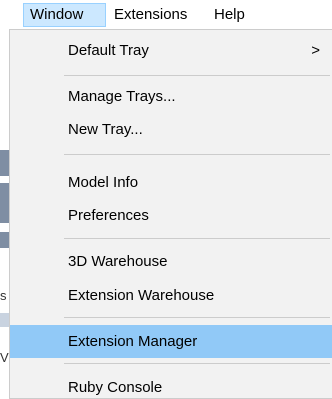 The width and height of the screenshot is (332, 399). I want to click on menu-item-default-tray: Default Tray >, so click(171, 50).